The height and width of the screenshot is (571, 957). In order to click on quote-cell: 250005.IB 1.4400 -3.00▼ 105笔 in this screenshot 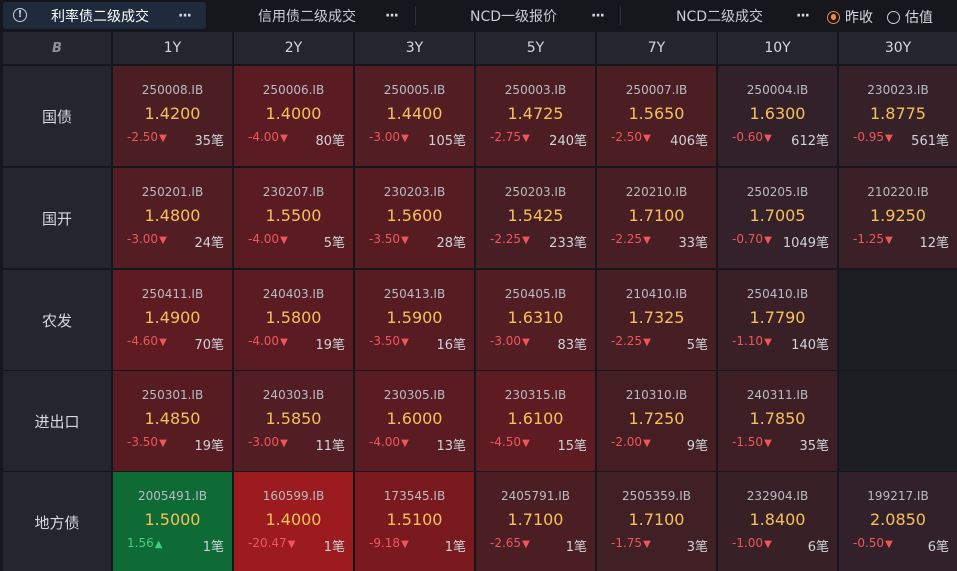, I will do `click(414, 116)`.